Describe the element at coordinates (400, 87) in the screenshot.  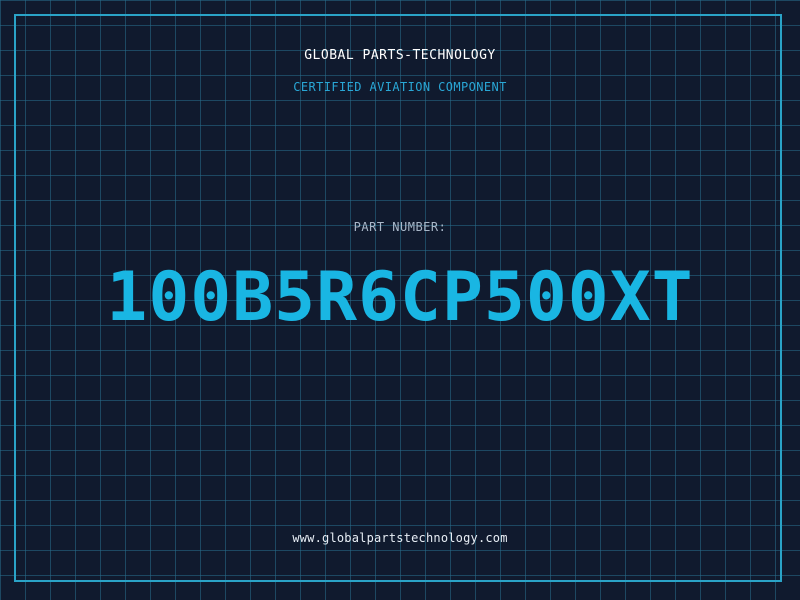
I see `tagline: CERTIFIED AVIATION COMPONENT` at that location.